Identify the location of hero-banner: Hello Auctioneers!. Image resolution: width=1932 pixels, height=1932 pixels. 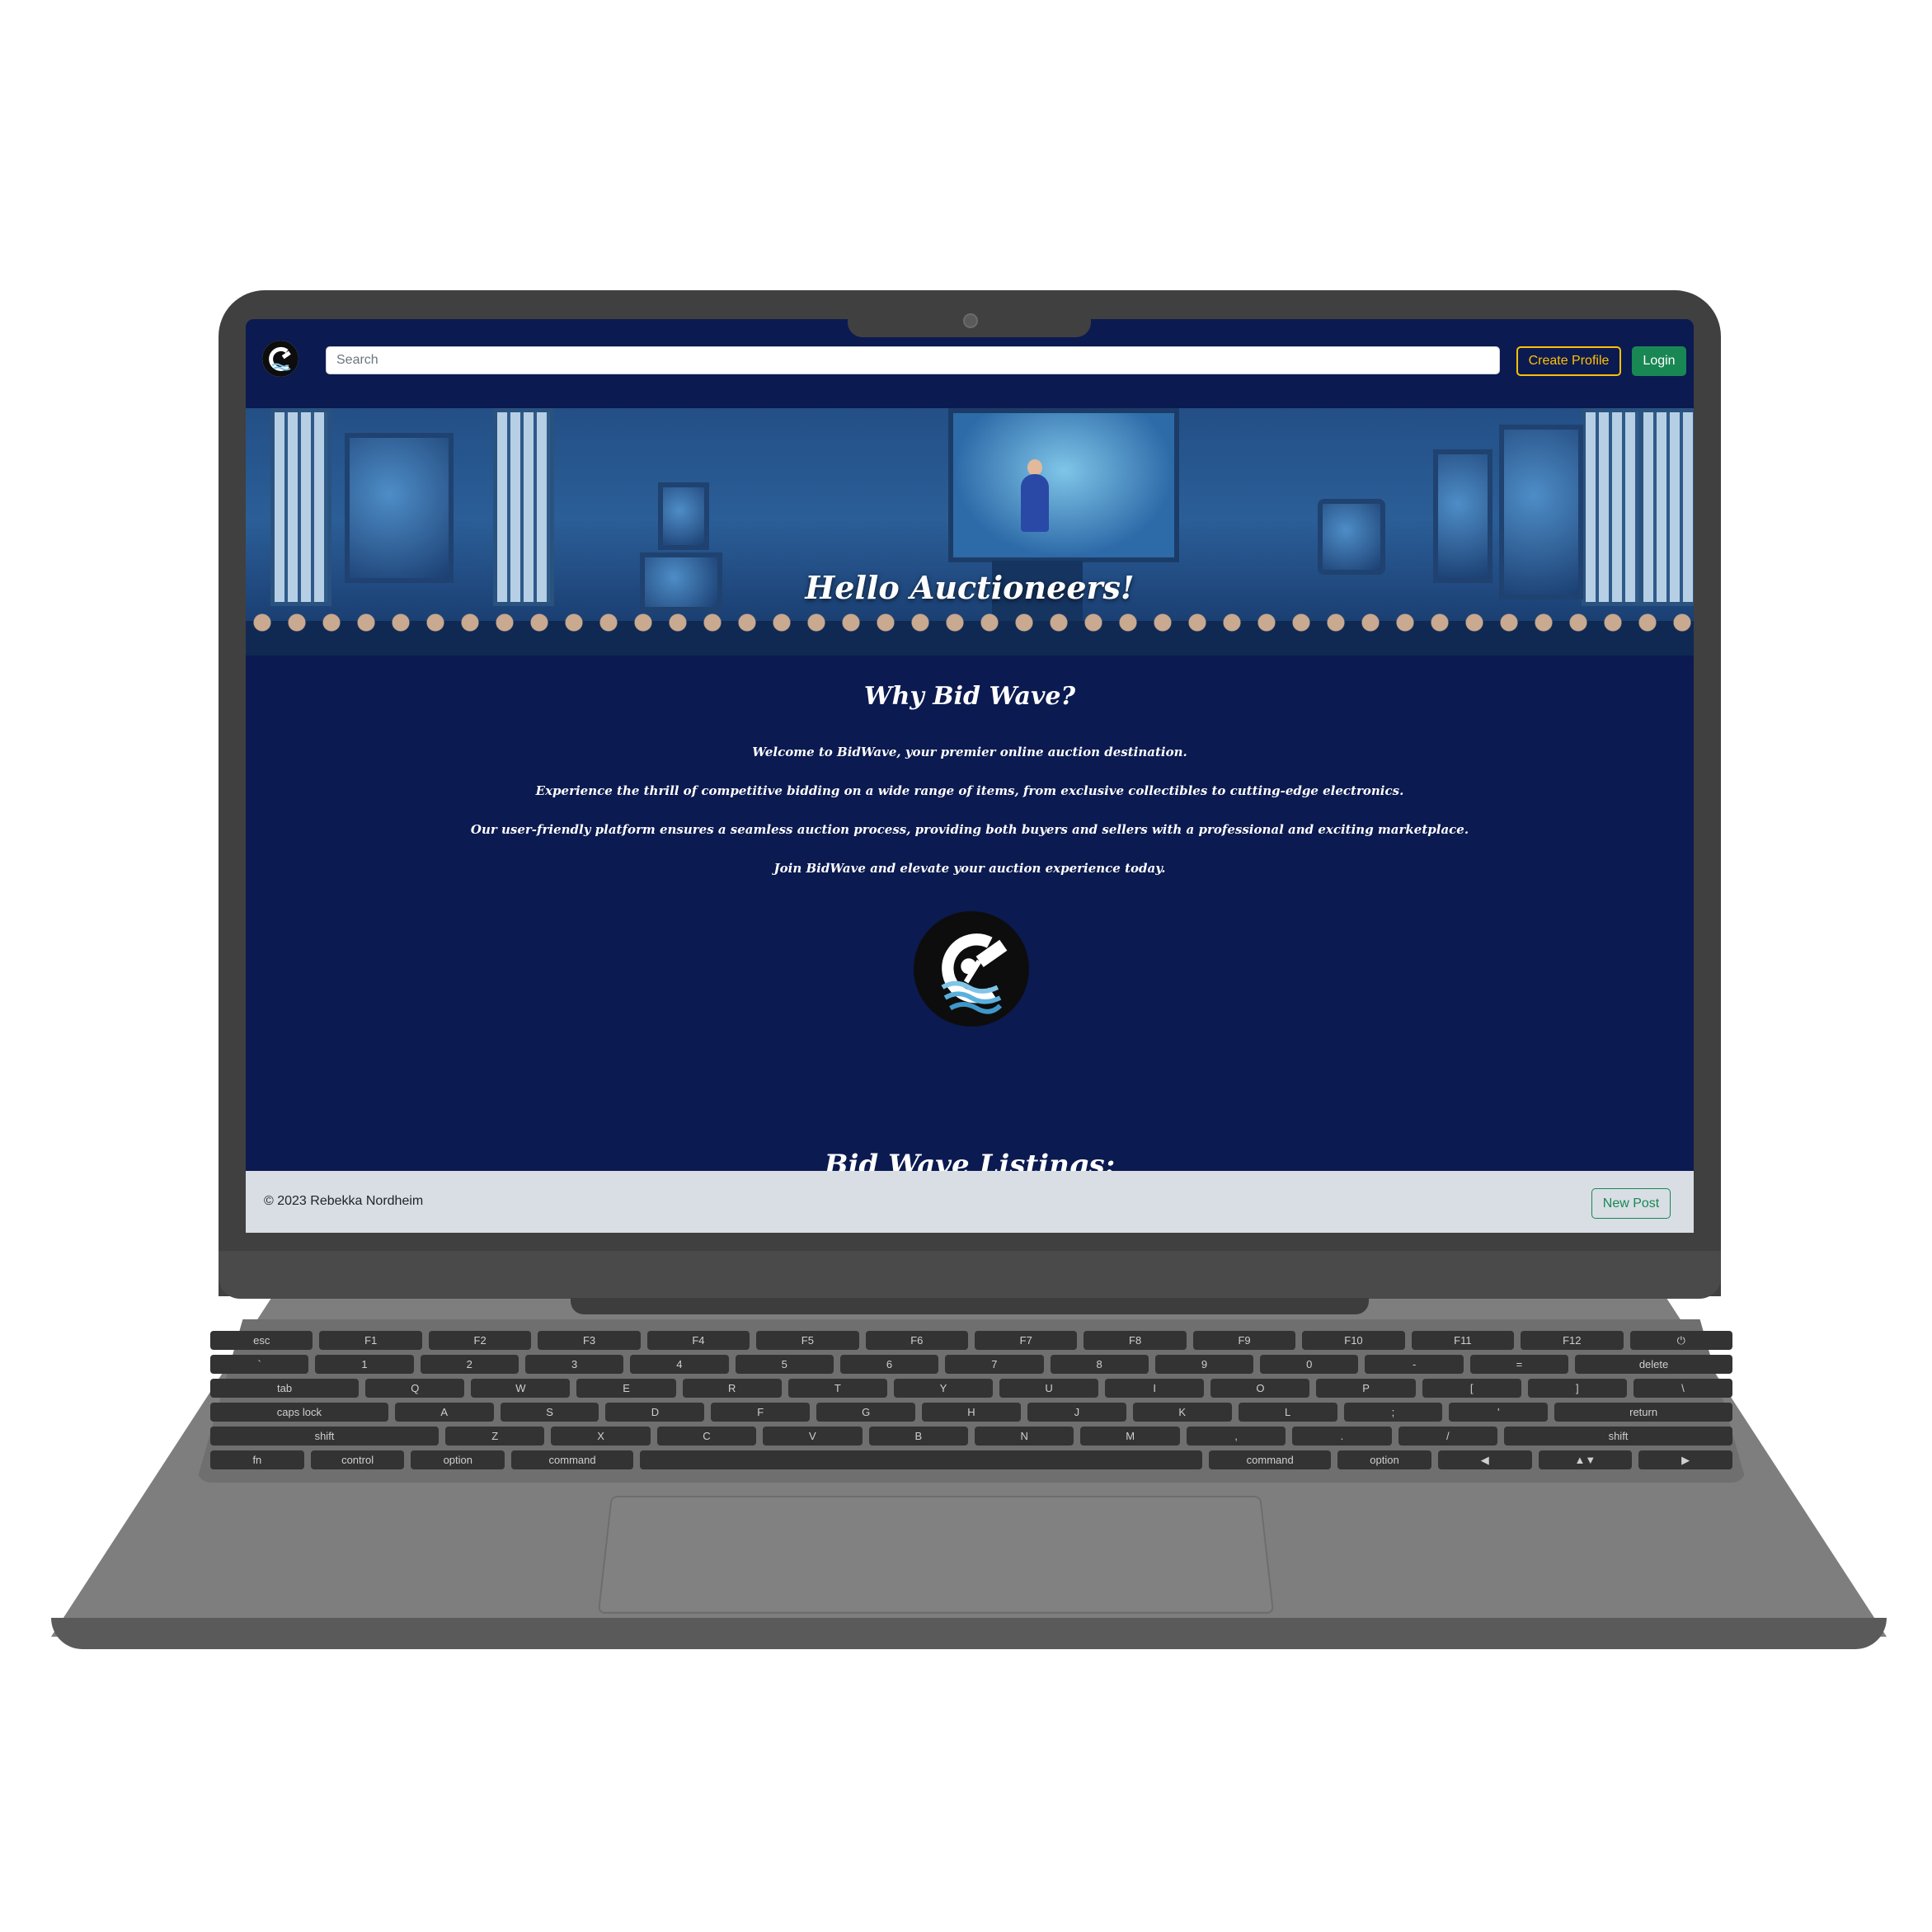
(970, 532).